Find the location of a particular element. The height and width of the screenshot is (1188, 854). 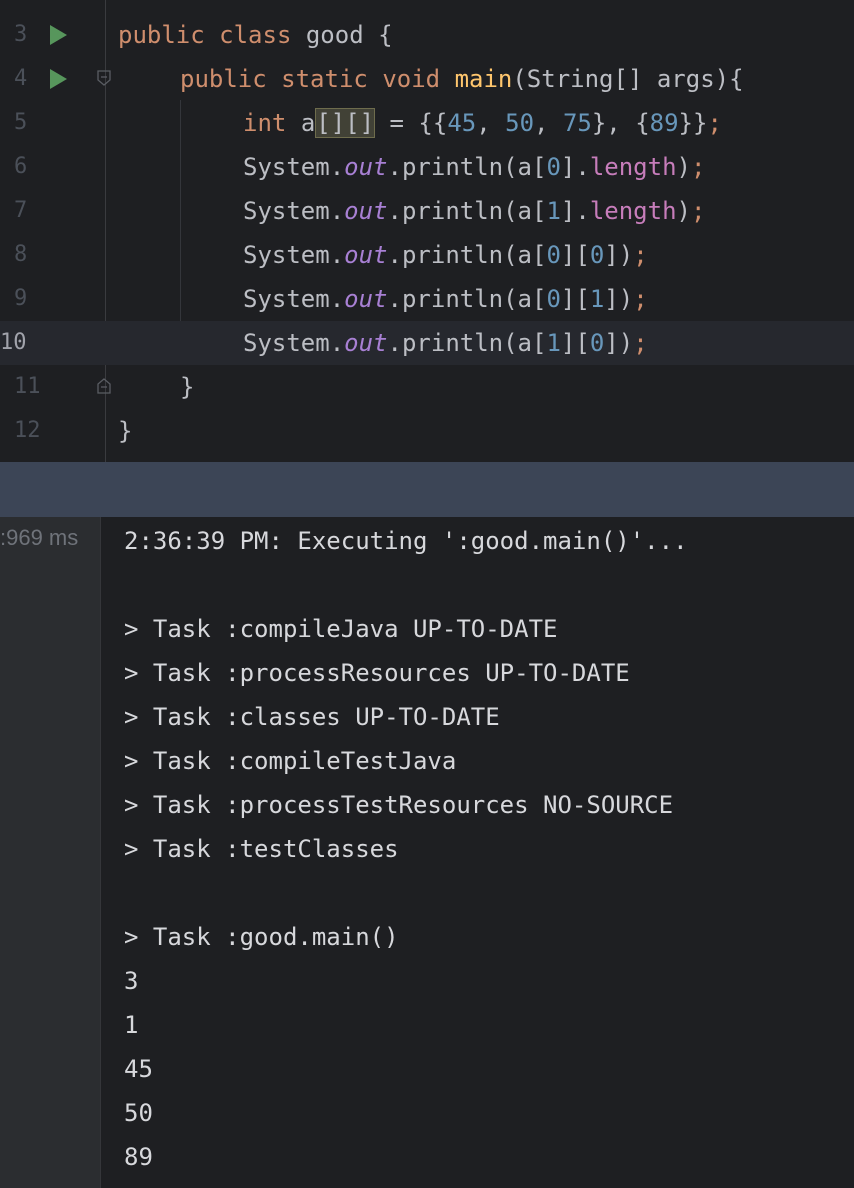

console-output: 45 is located at coordinates (138, 1069).